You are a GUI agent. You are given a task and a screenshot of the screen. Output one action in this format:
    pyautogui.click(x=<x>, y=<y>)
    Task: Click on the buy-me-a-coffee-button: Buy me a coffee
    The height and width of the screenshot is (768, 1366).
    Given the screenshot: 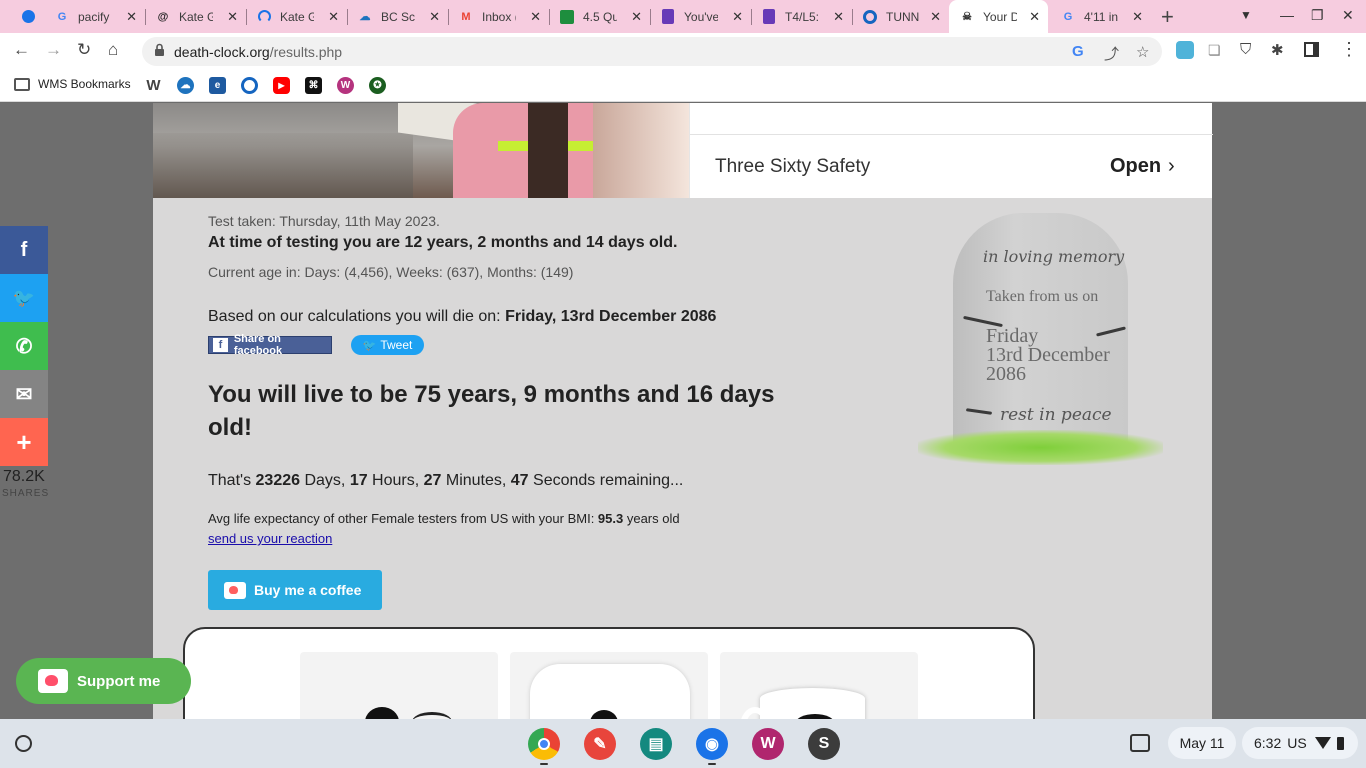 What is the action you would take?
    pyautogui.click(x=295, y=590)
    